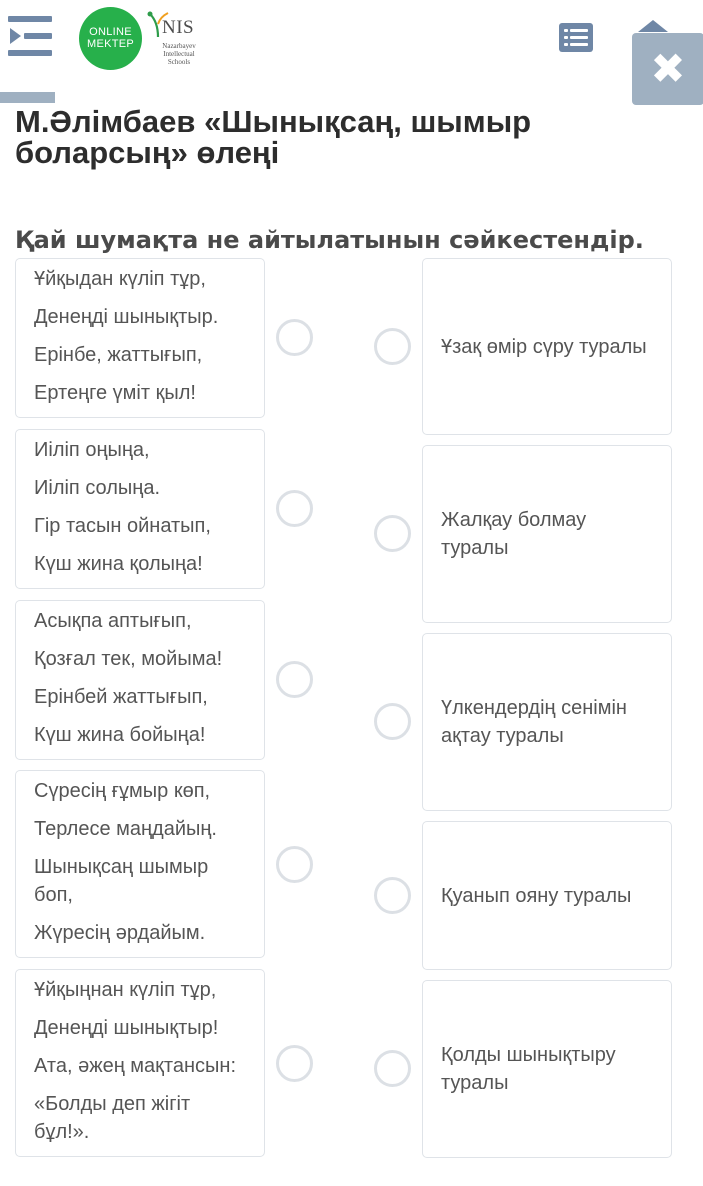 This screenshot has height=1186, width=703. What do you see at coordinates (294, 337) in the screenshot?
I see `stanza-1-connector` at bounding box center [294, 337].